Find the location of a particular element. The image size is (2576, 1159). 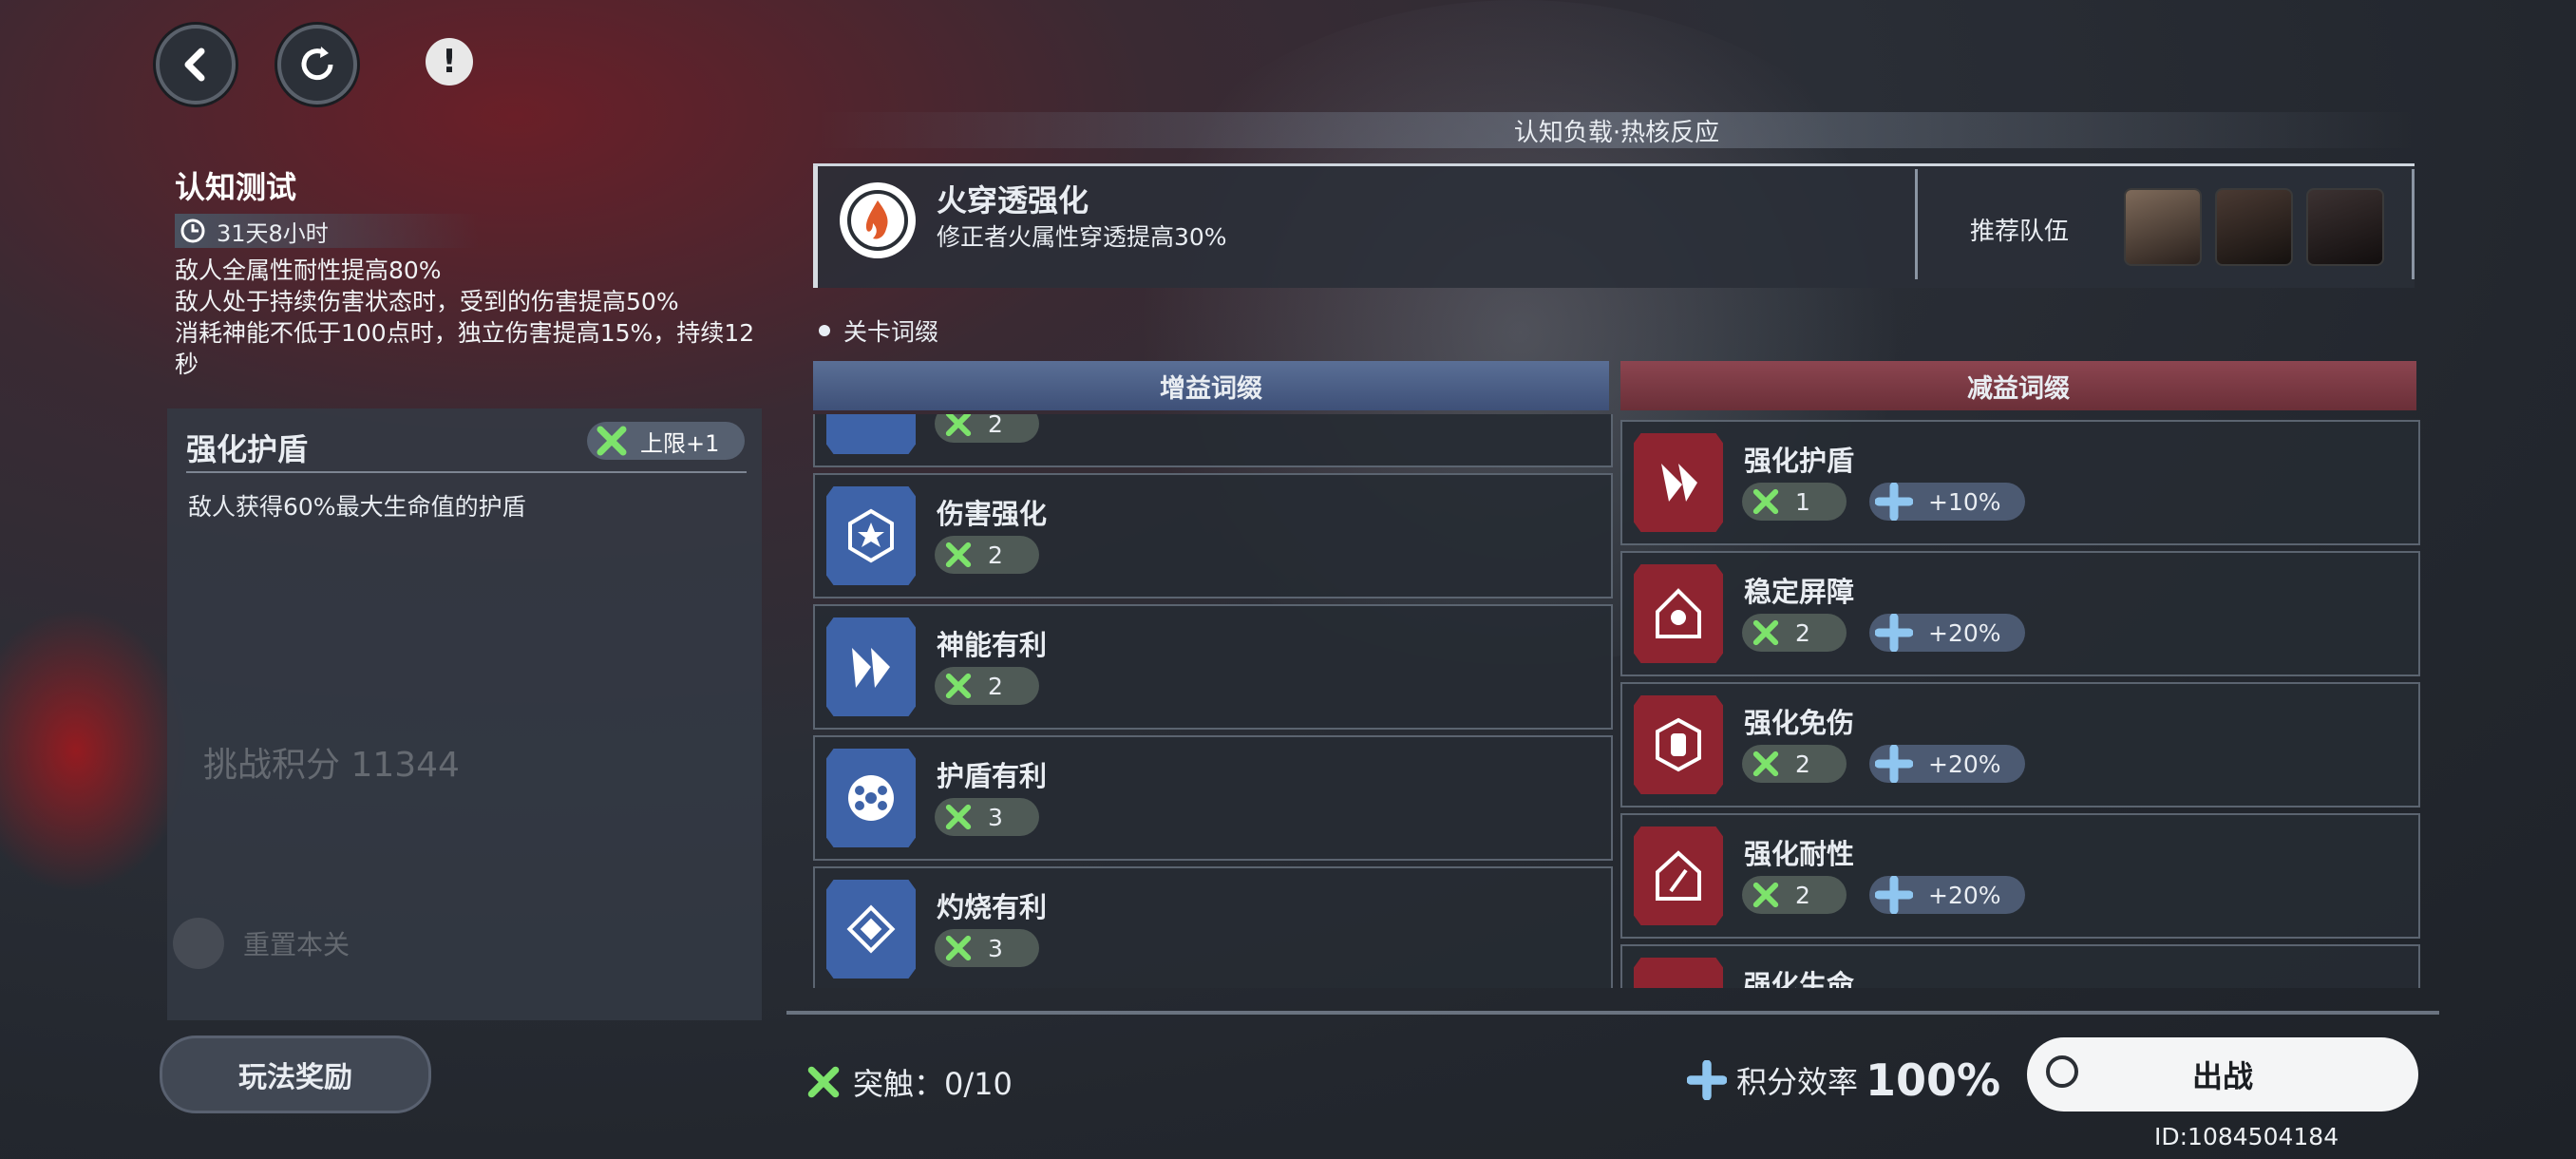

buff-row: 神能有利 2 is located at coordinates (1213, 667).